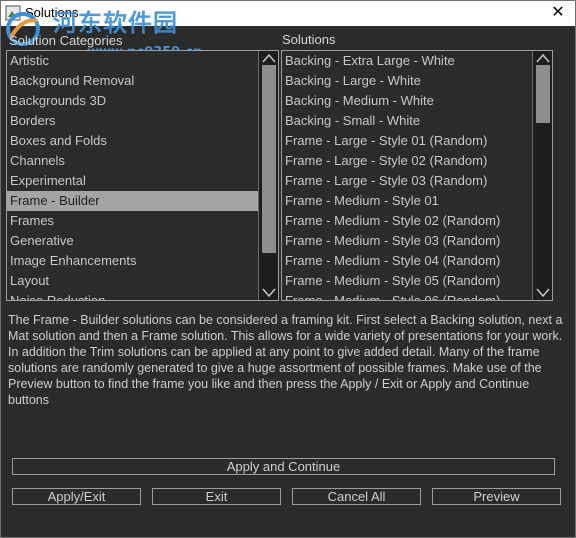  I want to click on category-list-item: Noise Reduction, so click(142, 295).